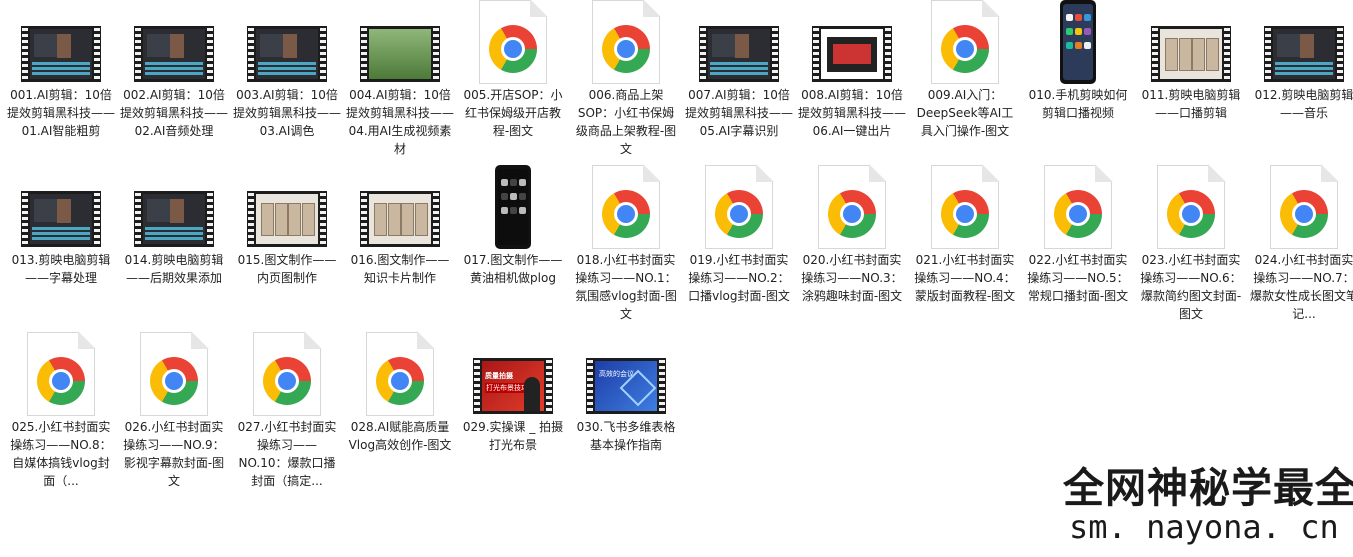 The image size is (1353, 557). I want to click on file-item: 004.AI剪辑：10倍提效剪辑黑科技——04.用AI生成视频素材, so click(400, 82).